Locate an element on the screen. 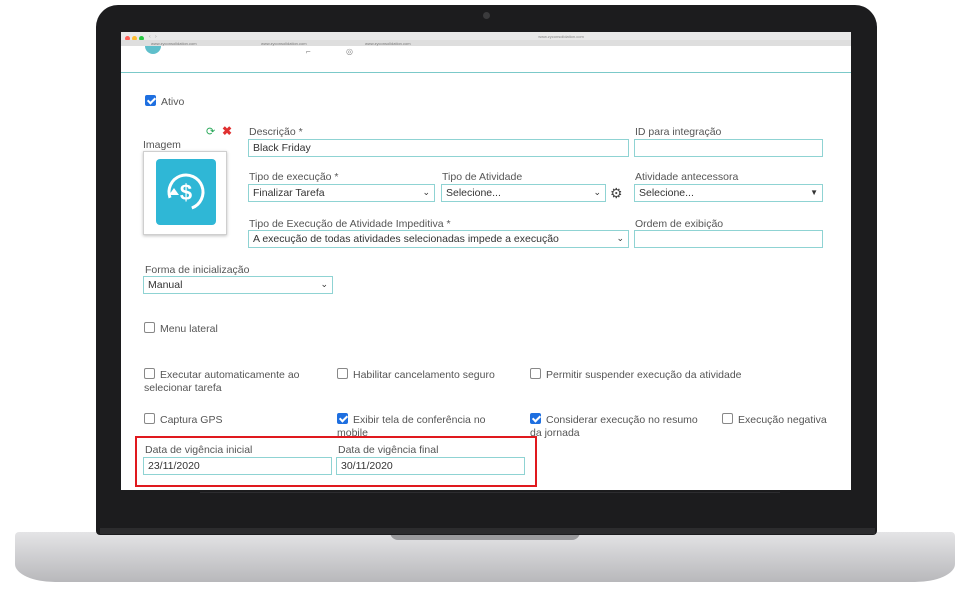  imagem-label: Imagem is located at coordinates (162, 145).